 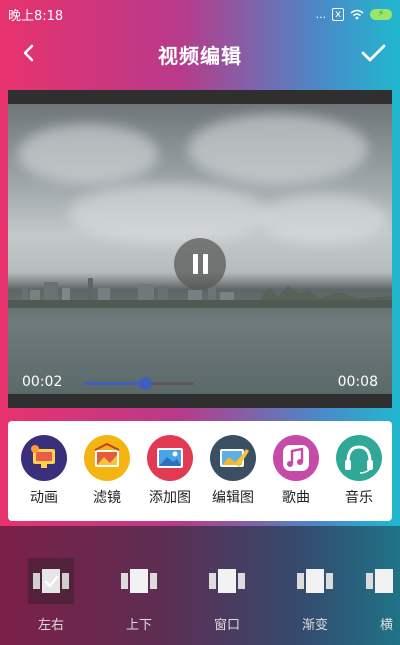 I want to click on tool-label: 歌曲, so click(x=296, y=498).